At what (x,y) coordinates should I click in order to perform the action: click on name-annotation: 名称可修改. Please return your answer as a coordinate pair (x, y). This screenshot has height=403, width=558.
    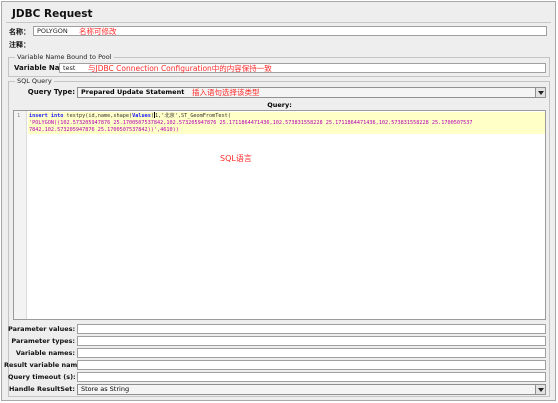
    Looking at the image, I should click on (98, 31).